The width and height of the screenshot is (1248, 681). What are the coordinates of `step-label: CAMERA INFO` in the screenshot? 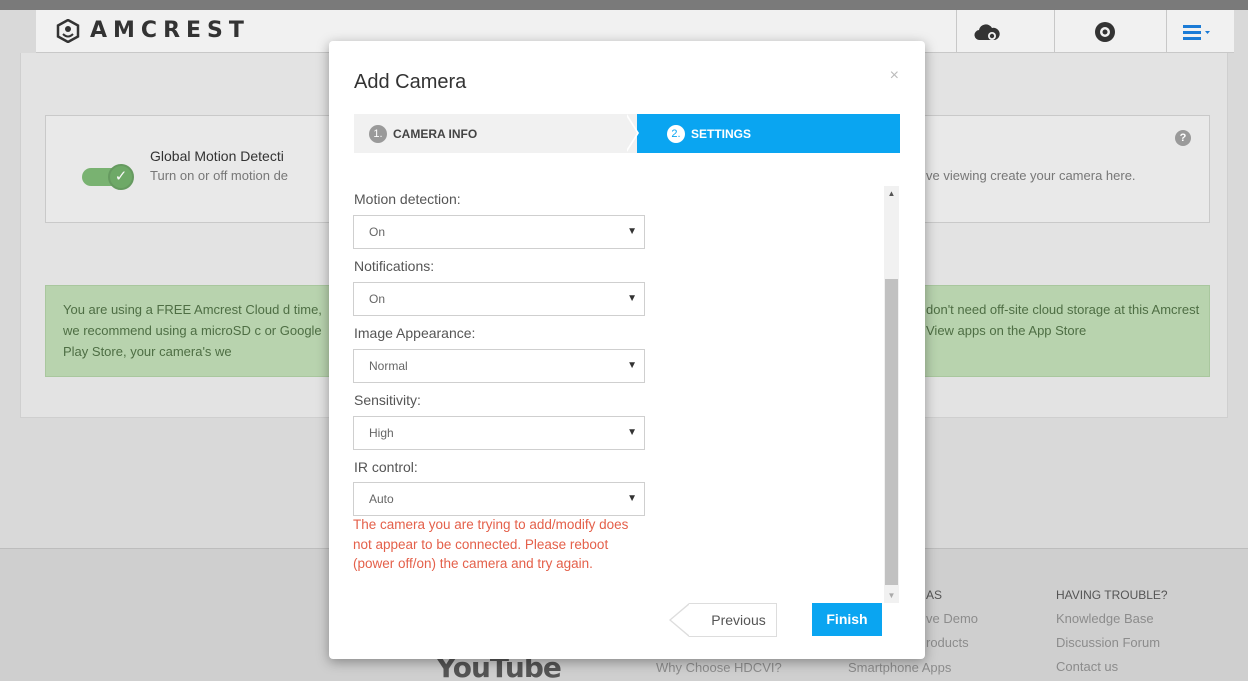 It's located at (435, 133).